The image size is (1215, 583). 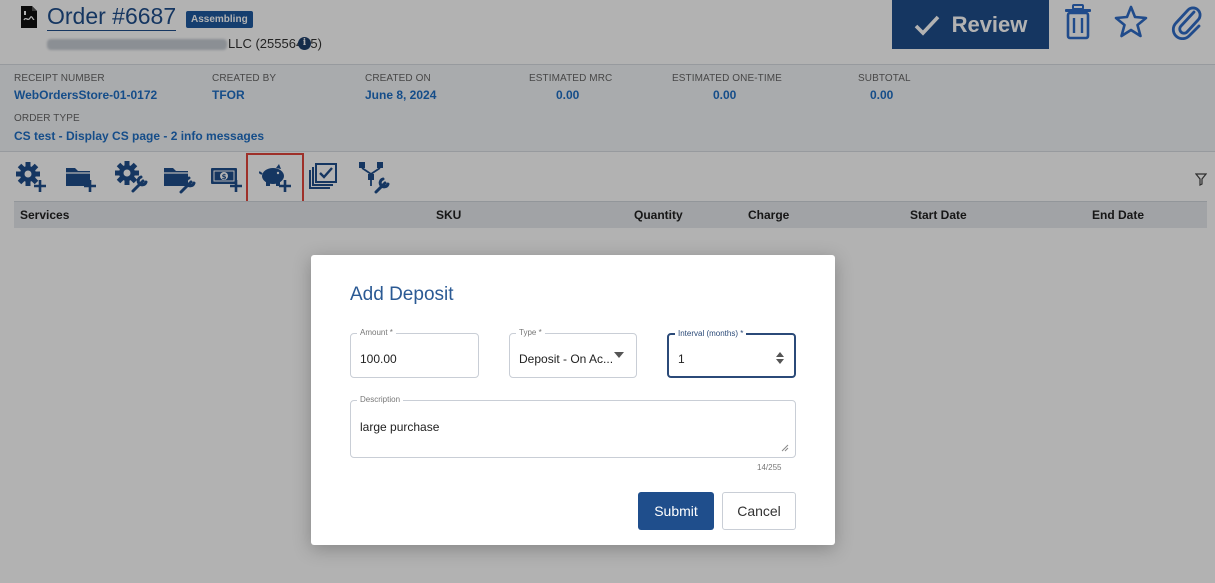 What do you see at coordinates (759, 511) in the screenshot?
I see `cancel-button: Cancel` at bounding box center [759, 511].